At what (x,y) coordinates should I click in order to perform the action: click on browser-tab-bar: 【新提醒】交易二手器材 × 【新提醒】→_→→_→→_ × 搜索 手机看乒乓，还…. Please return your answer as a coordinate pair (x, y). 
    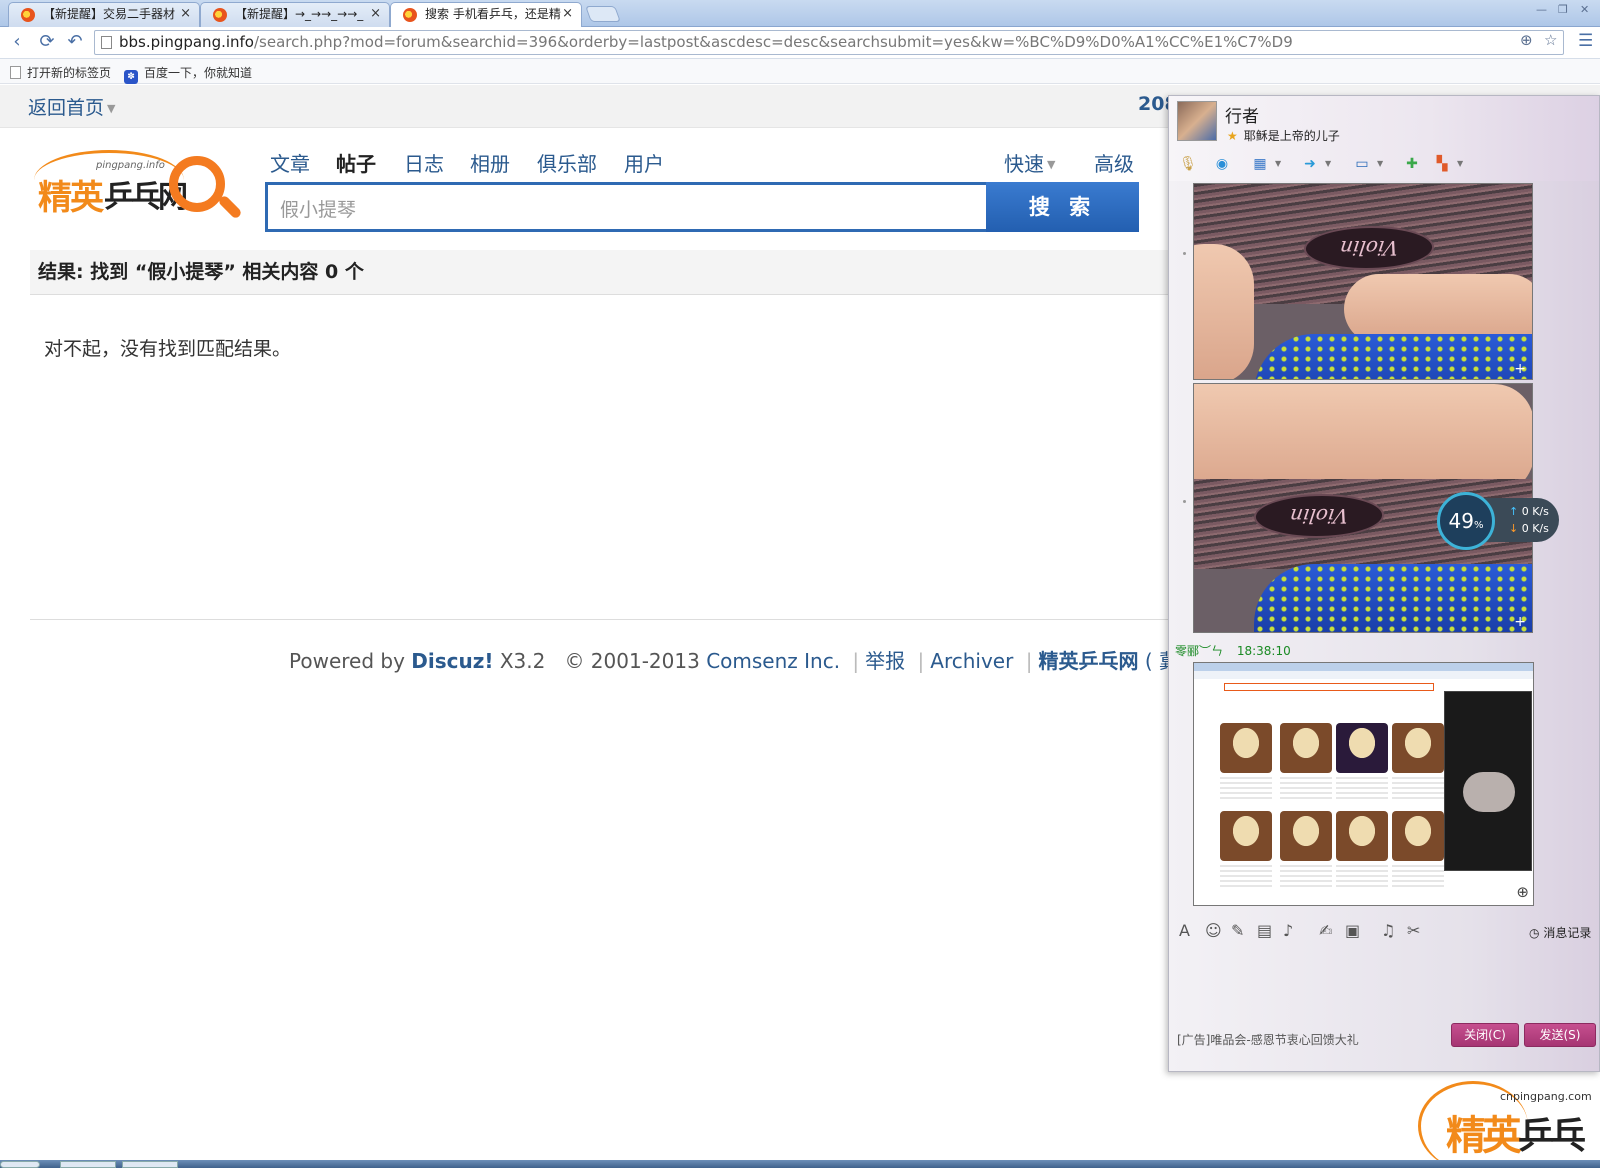
    Looking at the image, I should click on (800, 14).